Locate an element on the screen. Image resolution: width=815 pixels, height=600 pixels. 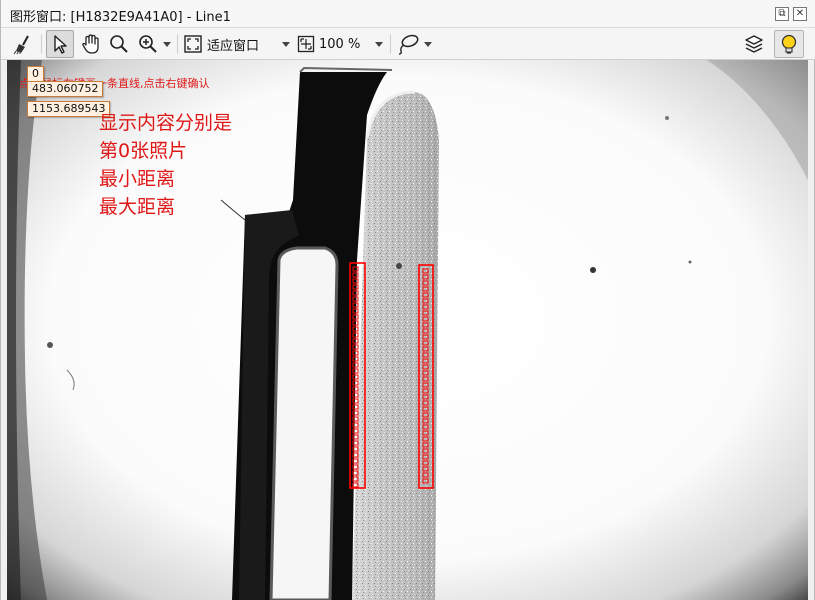
clear-brush-button is located at coordinates (24, 44).